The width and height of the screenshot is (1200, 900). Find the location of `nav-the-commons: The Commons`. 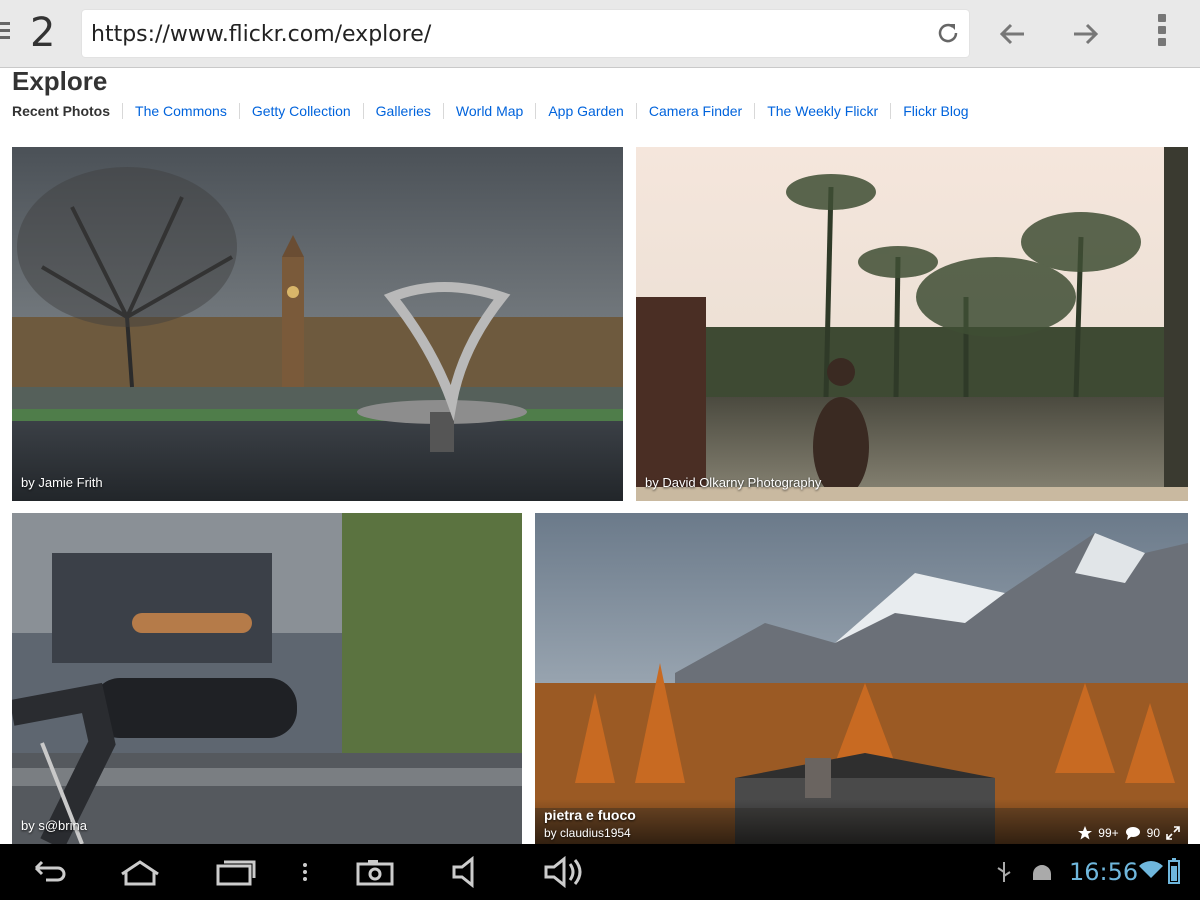

nav-the-commons: The Commons is located at coordinates (180, 111).